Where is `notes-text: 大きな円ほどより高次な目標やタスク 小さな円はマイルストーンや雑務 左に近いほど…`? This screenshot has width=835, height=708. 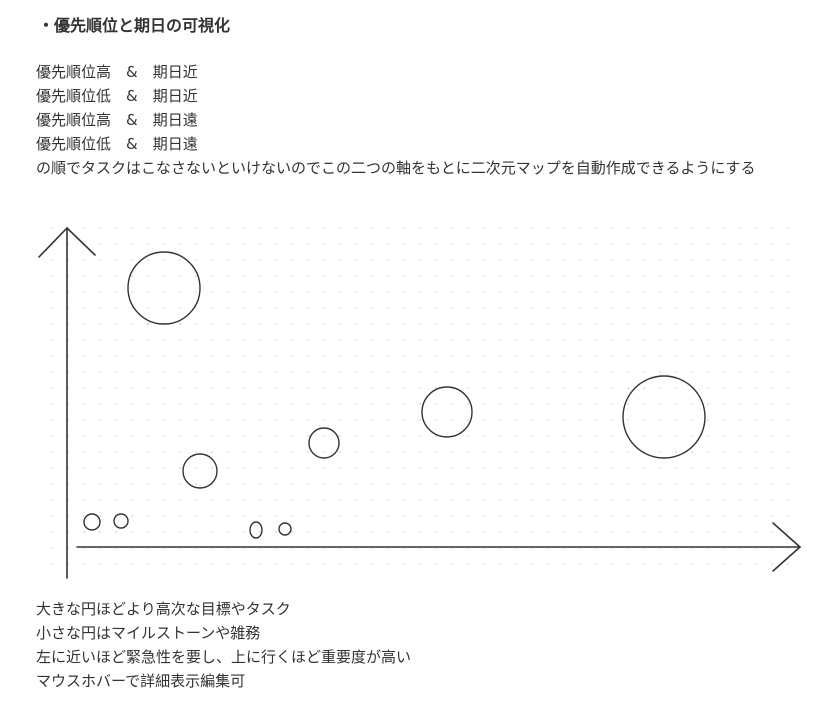
notes-text: 大きな円ほどより高次な目標やタスク 小さな円はマイルストーンや雑務 左に近いほど… is located at coordinates (223, 645).